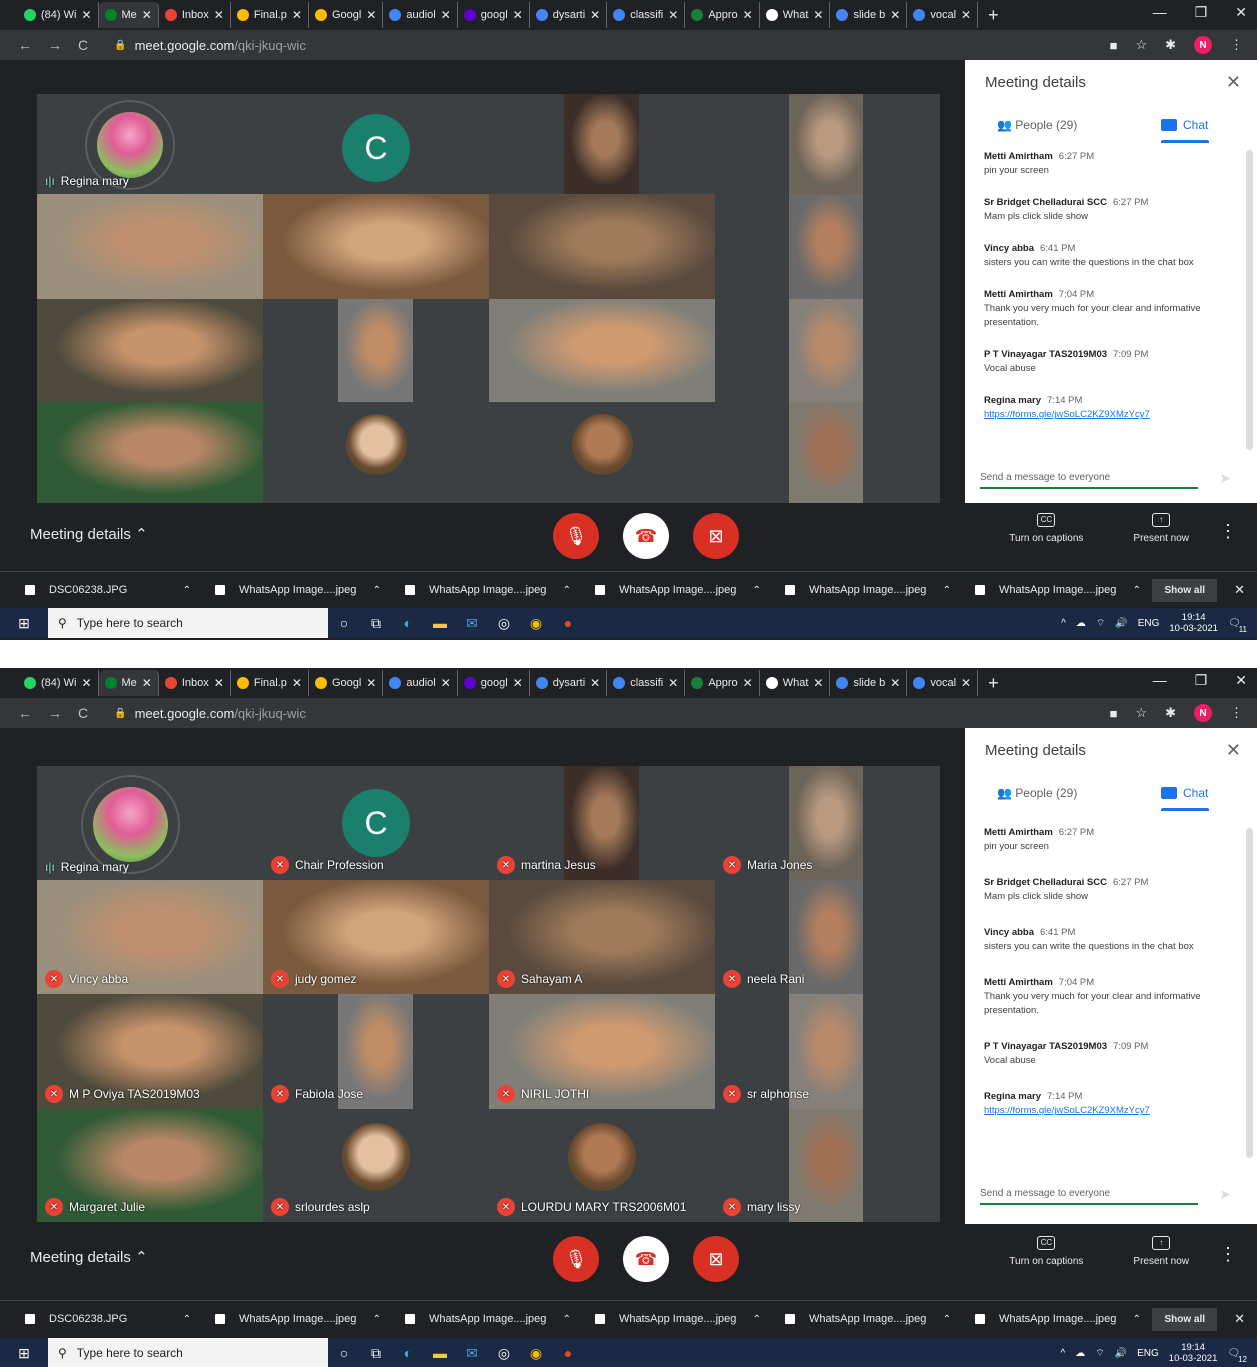  I want to click on participant-tile: ✕ Vincy abba, so click(150, 937).